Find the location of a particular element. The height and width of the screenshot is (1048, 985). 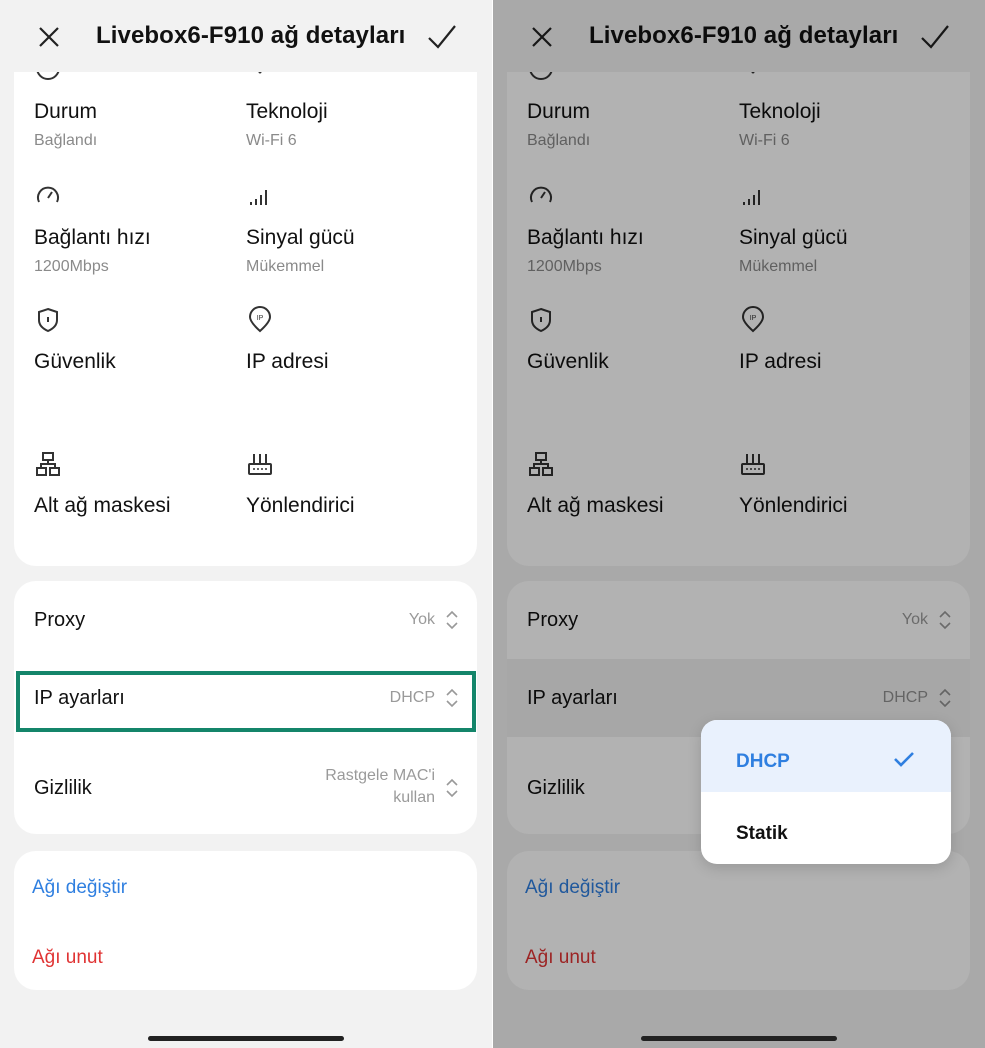

info-ip-address-label: IP adresi is located at coordinates (287, 361).